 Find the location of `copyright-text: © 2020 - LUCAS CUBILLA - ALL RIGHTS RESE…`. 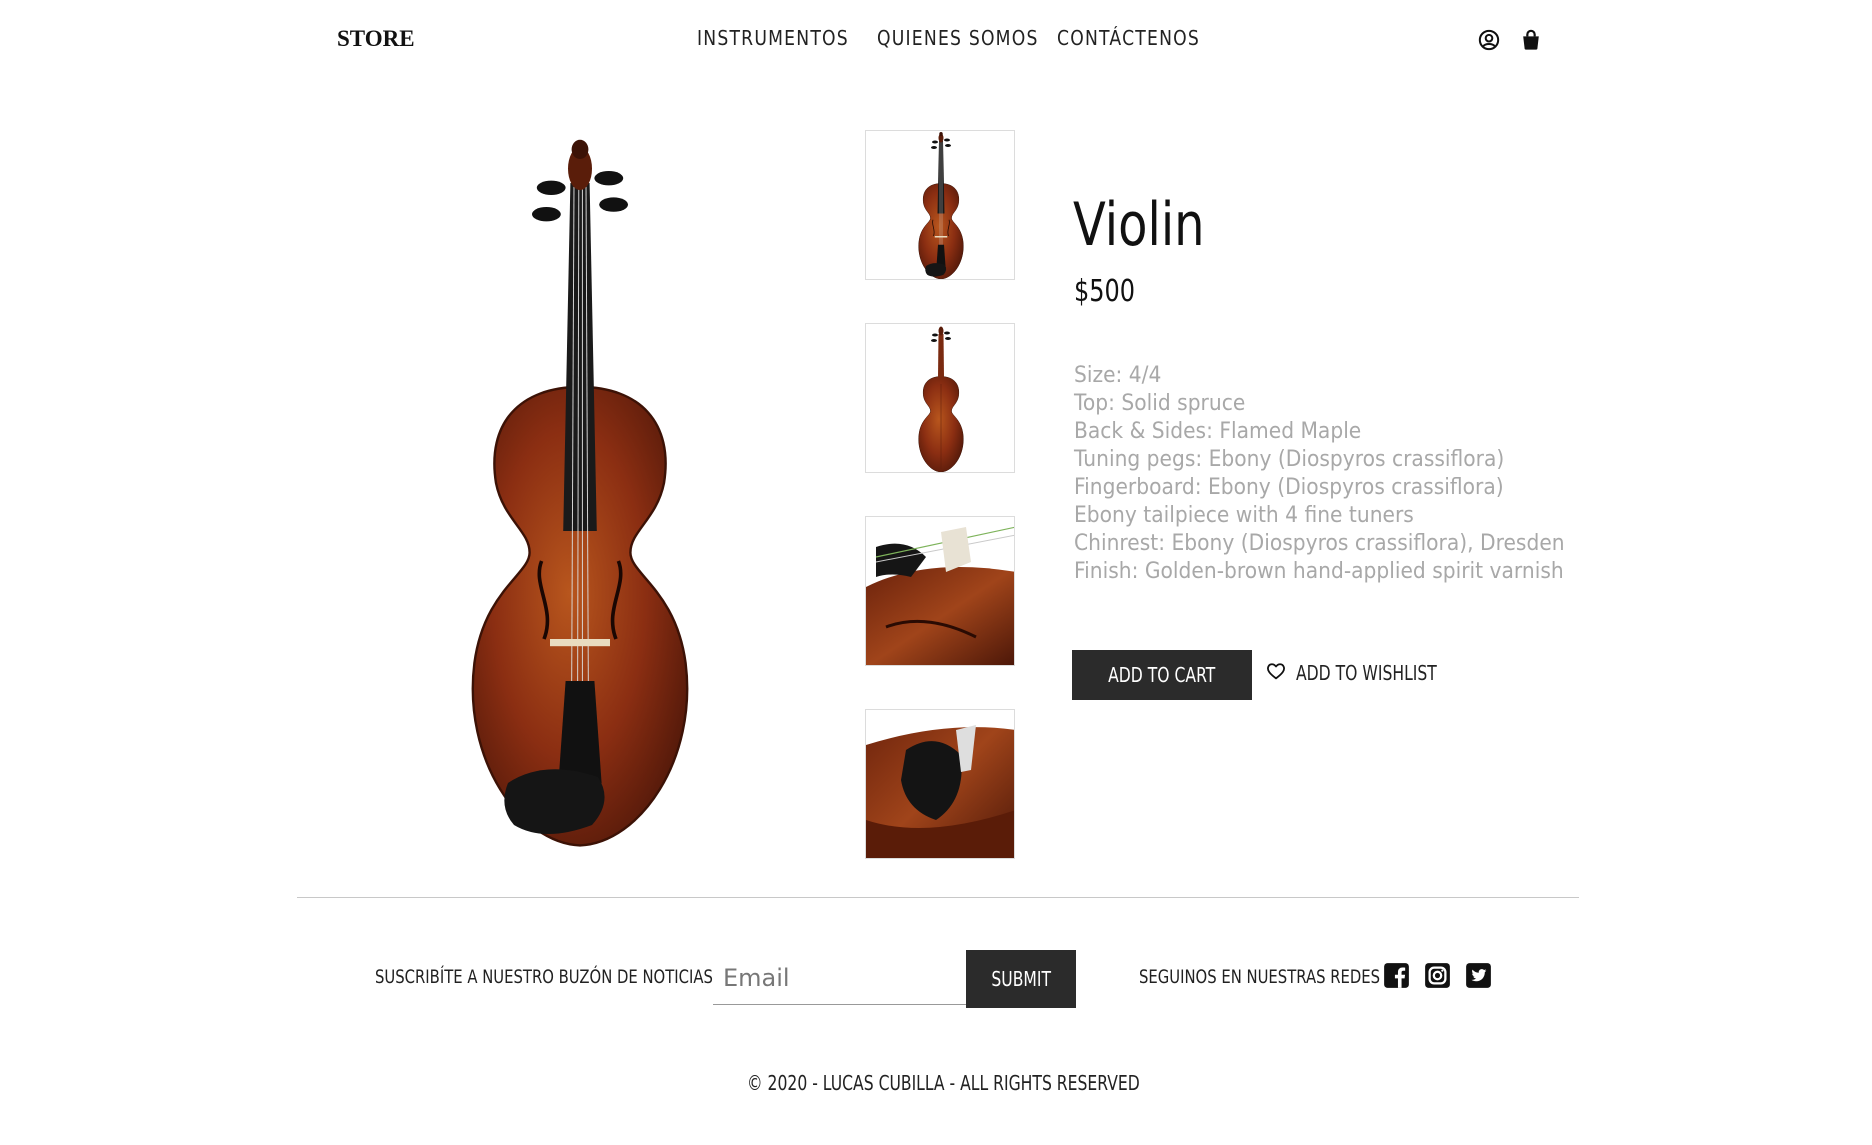

copyright-text: © 2020 - LUCAS CUBILLA - ALL RIGHTS RESE… is located at coordinates (943, 1083).